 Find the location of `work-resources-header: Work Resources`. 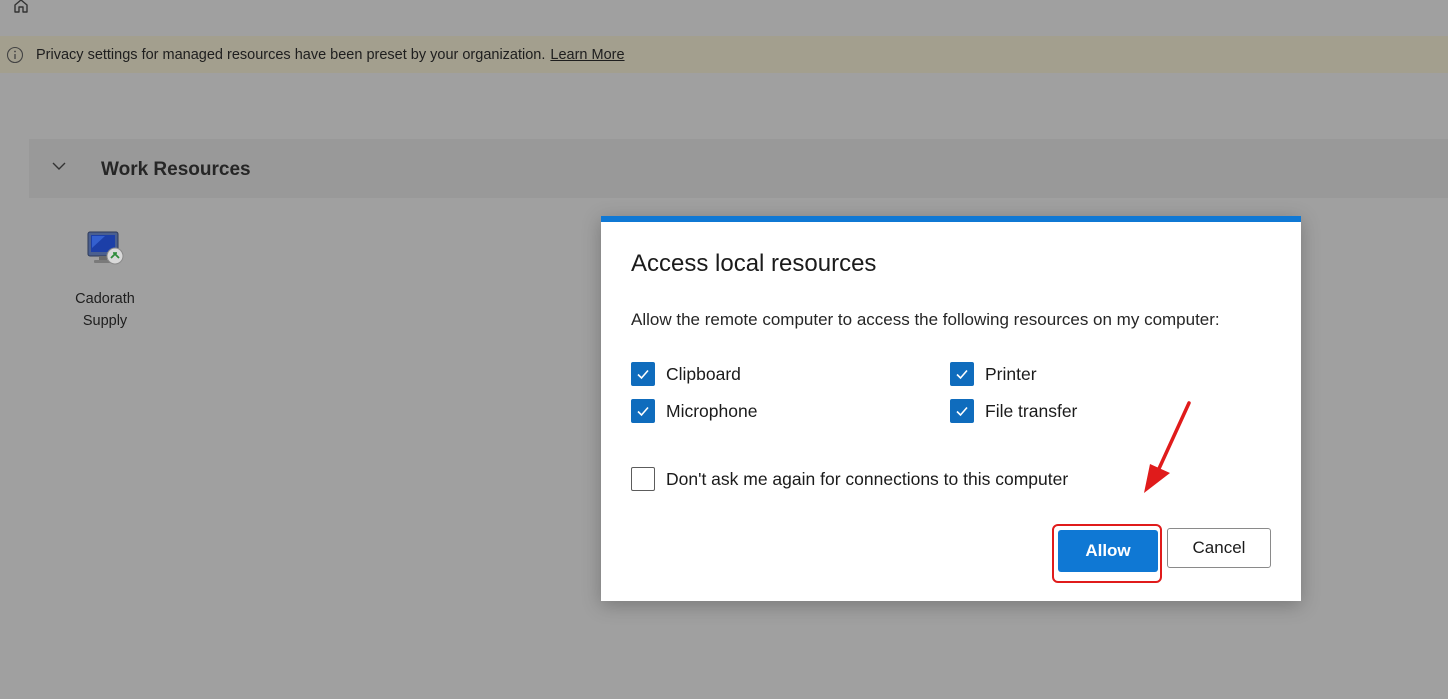

work-resources-header: Work Resources is located at coordinates (738, 168).